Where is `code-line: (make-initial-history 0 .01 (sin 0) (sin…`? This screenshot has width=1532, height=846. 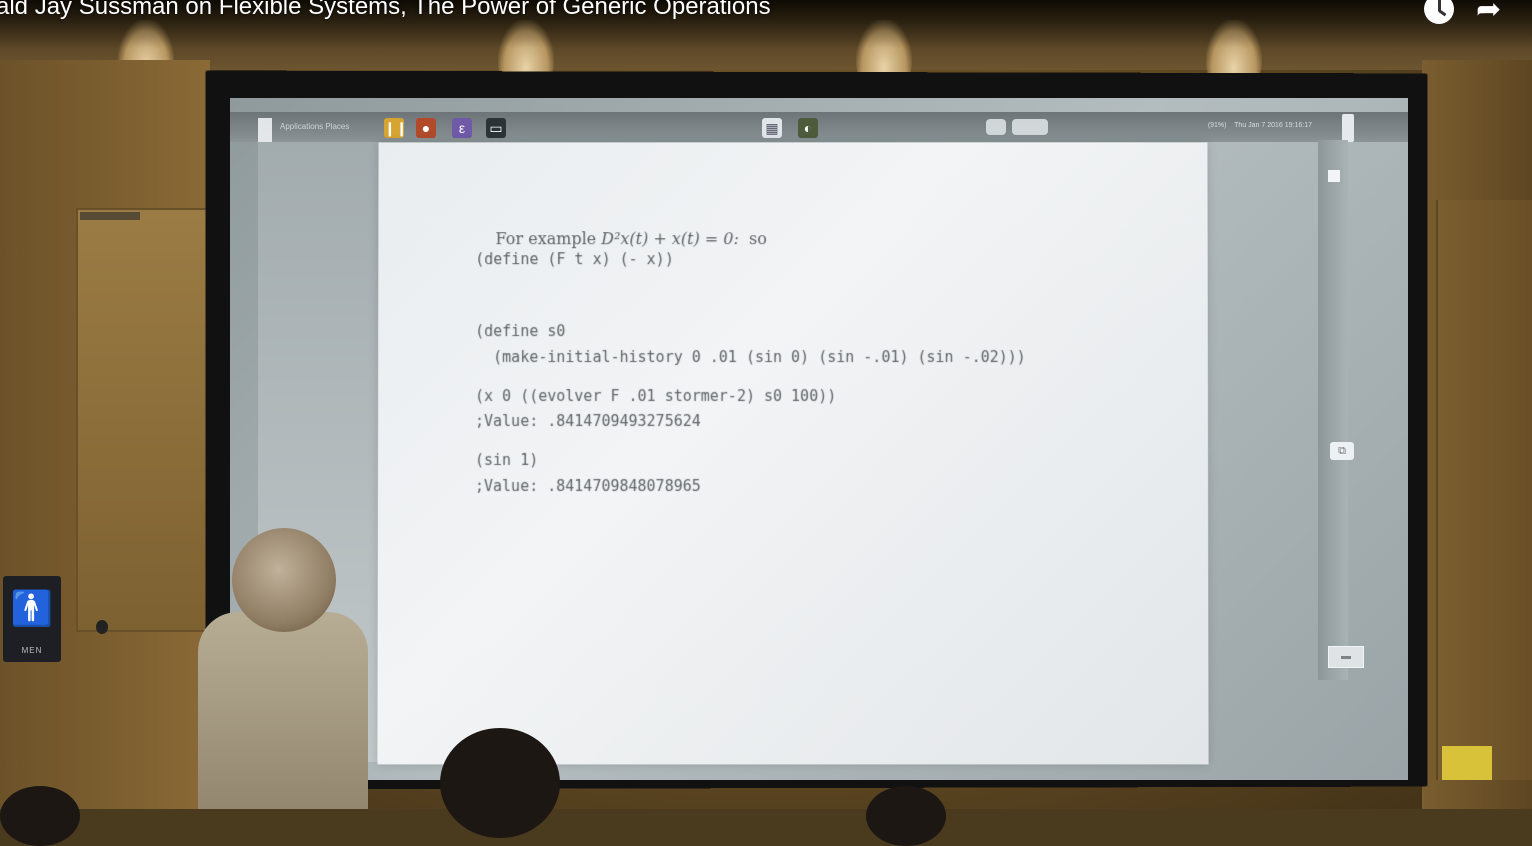
code-line: (make-initial-history 0 .01 (sin 0) (sin… is located at coordinates (750, 357).